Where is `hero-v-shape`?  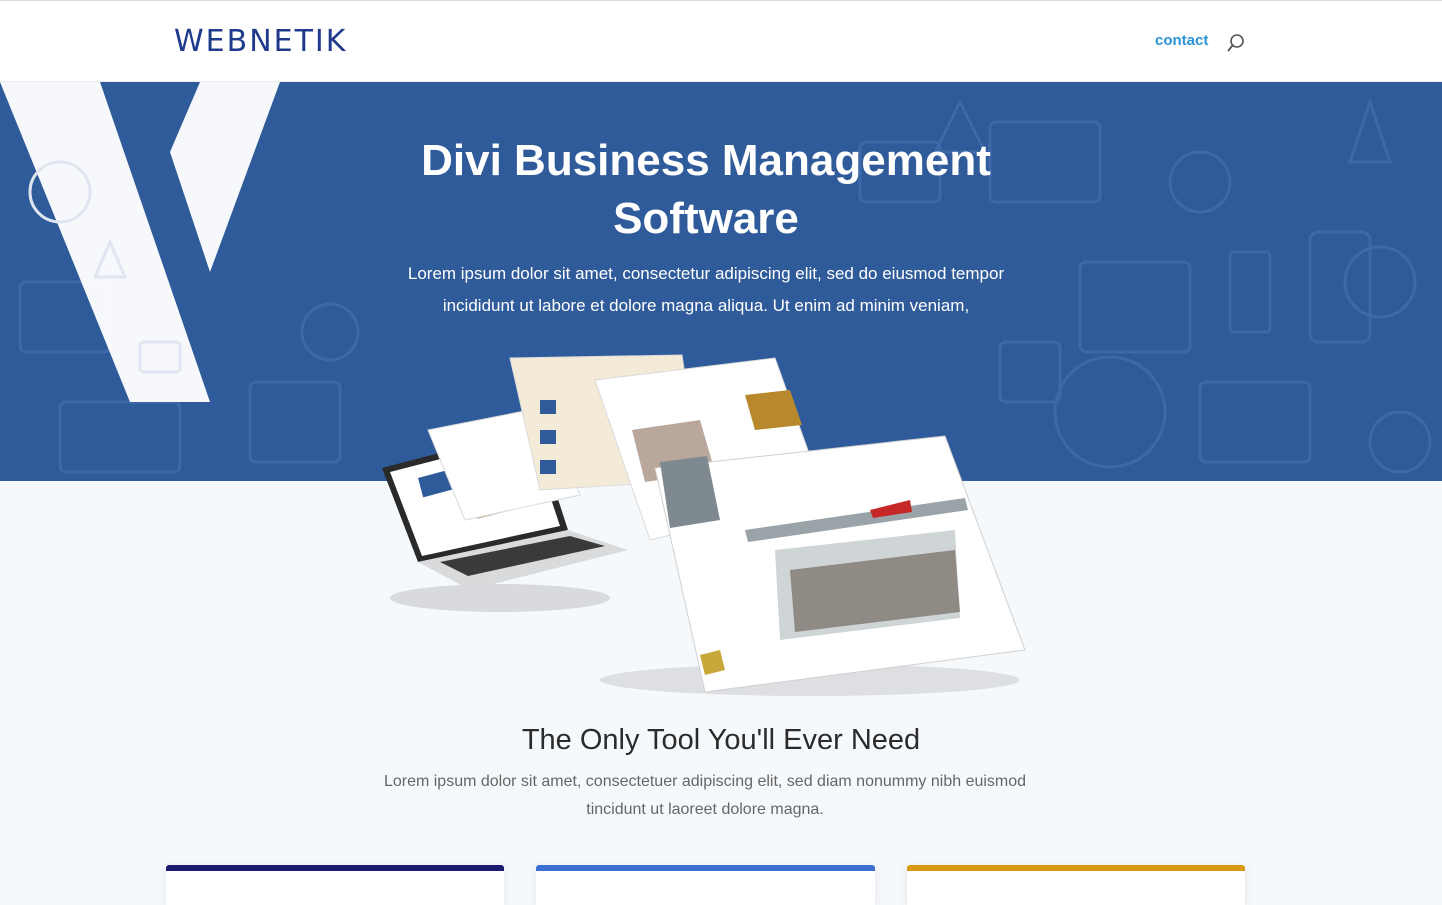
hero-v-shape is located at coordinates (140, 242).